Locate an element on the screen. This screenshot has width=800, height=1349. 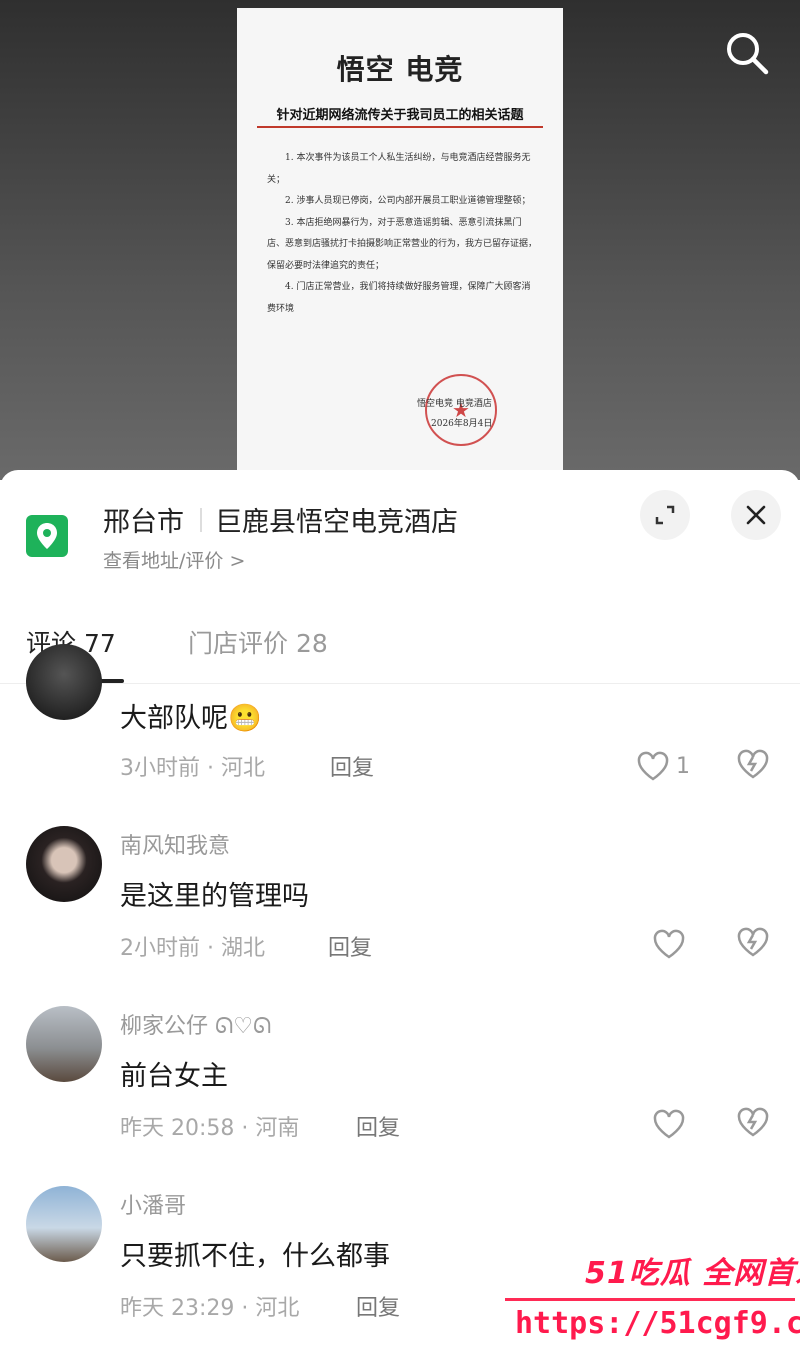
comment-text: 前台女主 is located at coordinates (174, 1076).